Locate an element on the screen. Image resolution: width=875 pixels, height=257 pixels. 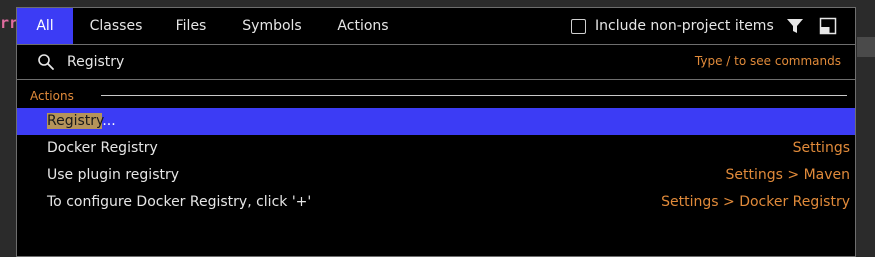
tab-actions: Actions is located at coordinates (363, 26).